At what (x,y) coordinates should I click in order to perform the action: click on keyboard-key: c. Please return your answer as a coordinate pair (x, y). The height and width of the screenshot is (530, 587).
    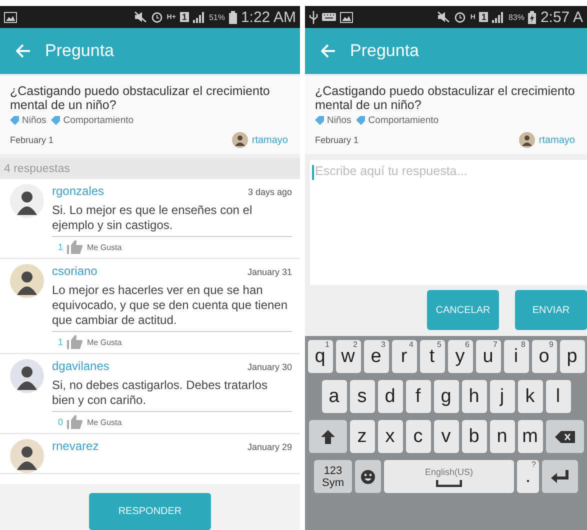
    Looking at the image, I should click on (418, 436).